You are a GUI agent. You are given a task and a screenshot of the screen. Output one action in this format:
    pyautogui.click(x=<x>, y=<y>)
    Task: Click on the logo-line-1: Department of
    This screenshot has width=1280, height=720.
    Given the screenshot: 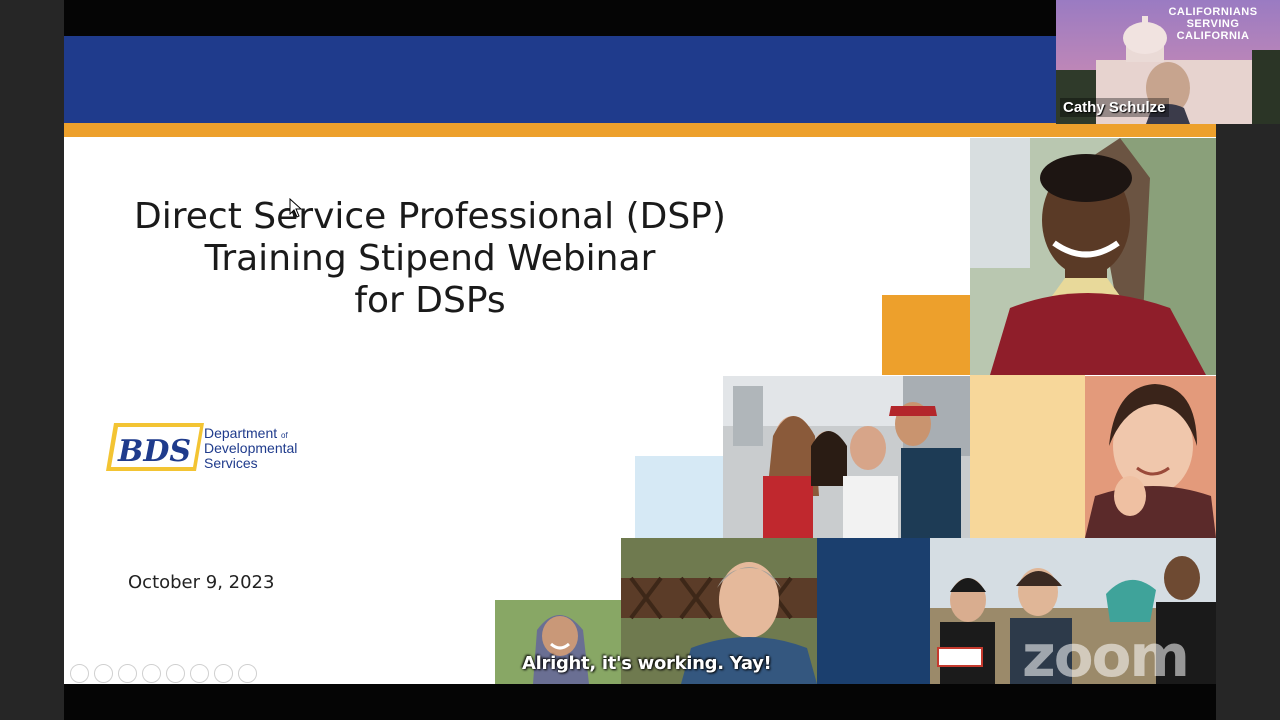 What is the action you would take?
    pyautogui.click(x=246, y=433)
    